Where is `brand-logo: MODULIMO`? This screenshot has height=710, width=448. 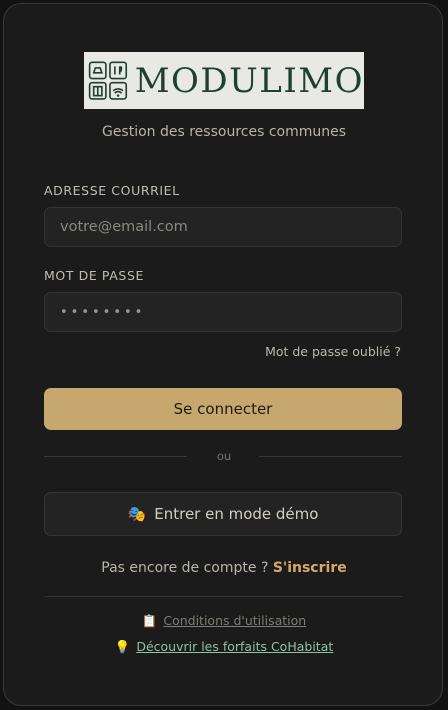 brand-logo: MODULIMO is located at coordinates (224, 80).